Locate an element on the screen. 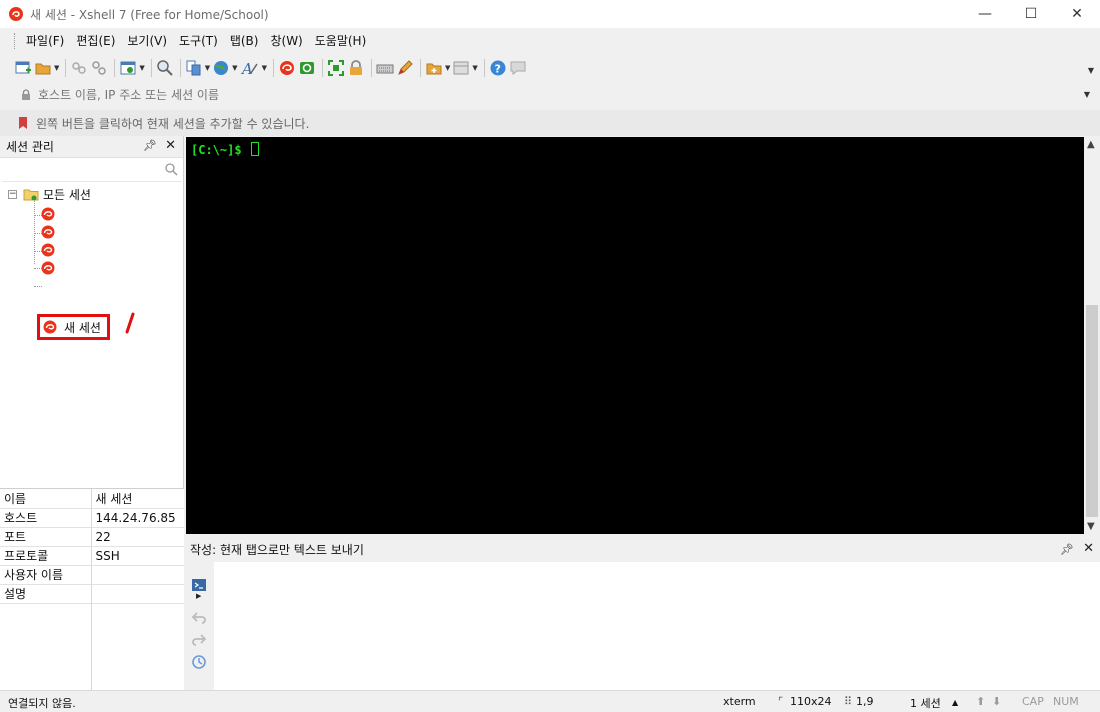  tree-root-all-sessions: − 모든 세션 is located at coordinates (49, 194).